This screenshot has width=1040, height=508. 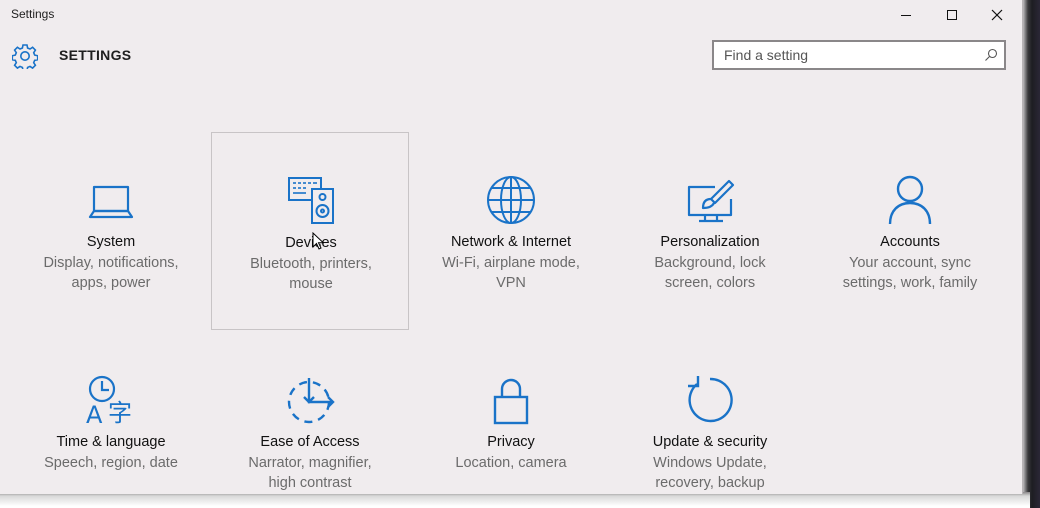 I want to click on globe-icon, so click(x=511, y=200).